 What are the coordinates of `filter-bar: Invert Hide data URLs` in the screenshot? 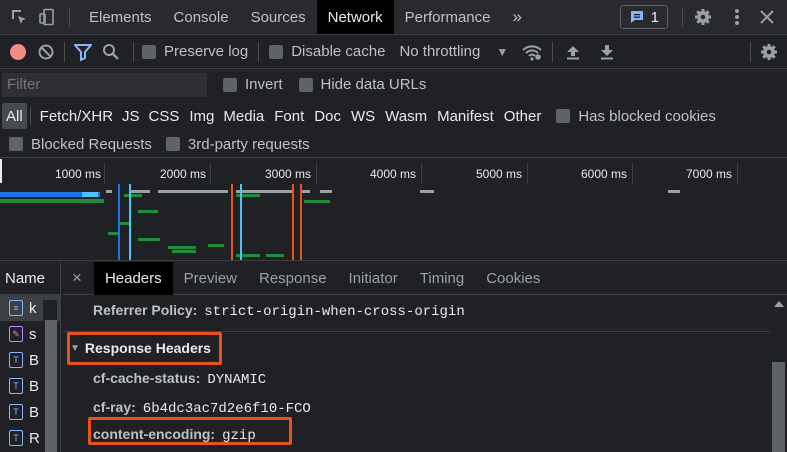 It's located at (393, 84).